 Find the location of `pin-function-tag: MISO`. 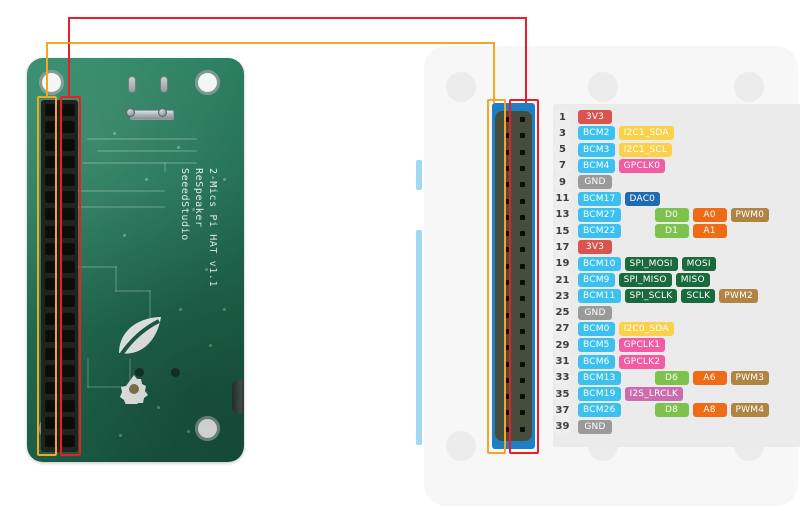

pin-function-tag: MISO is located at coordinates (692, 280).